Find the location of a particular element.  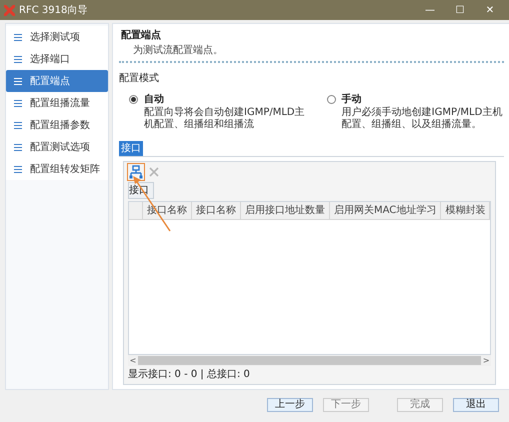

sidebar-item: 配置端点 is located at coordinates (57, 81).